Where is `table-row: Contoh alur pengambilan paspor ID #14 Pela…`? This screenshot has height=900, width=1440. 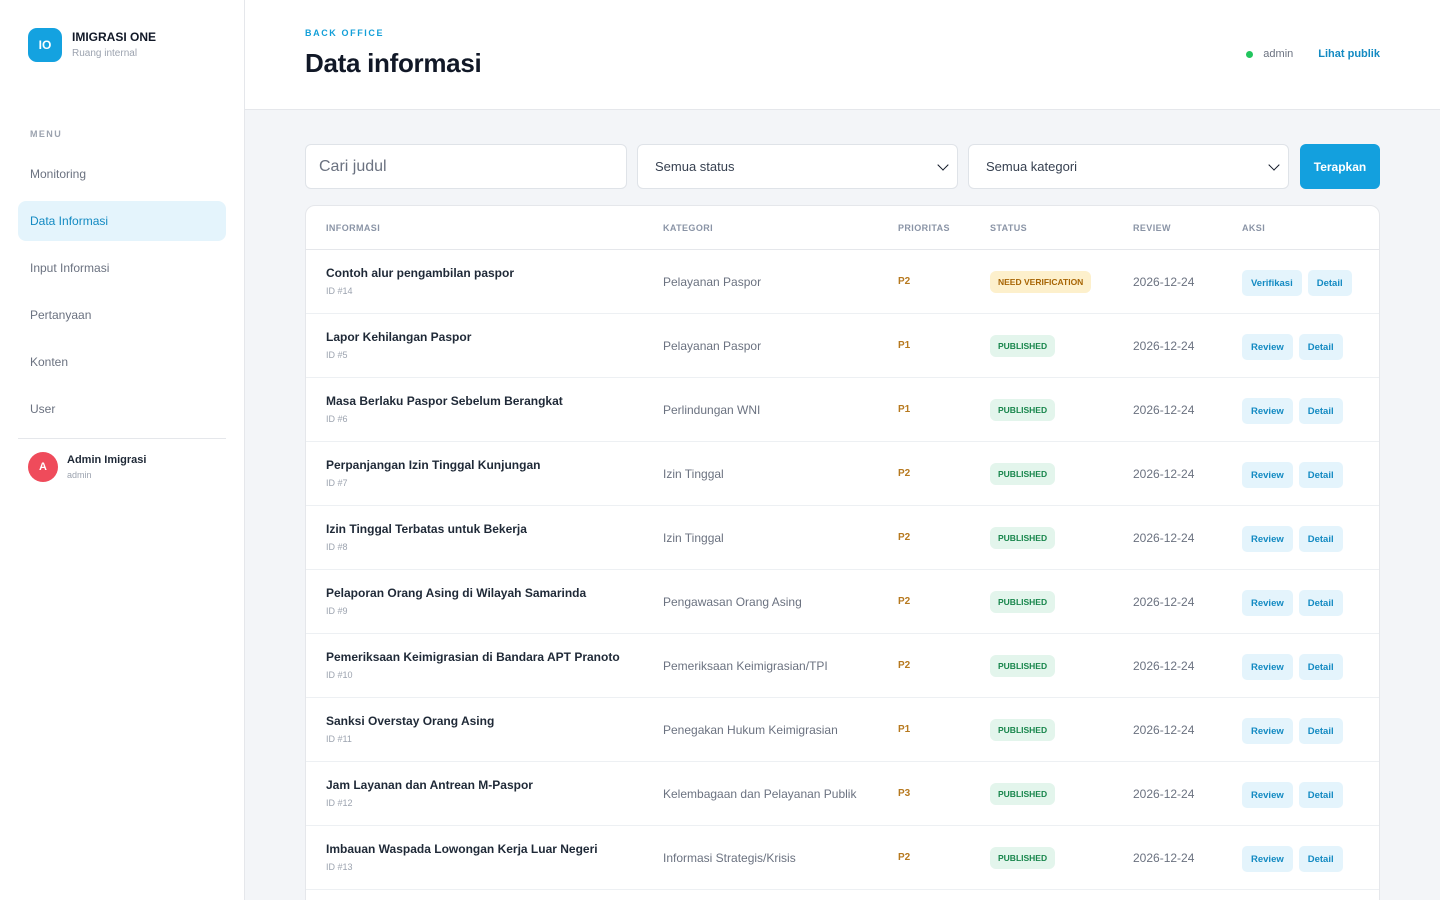 table-row: Contoh alur pengambilan paspor ID #14 Pela… is located at coordinates (842, 282).